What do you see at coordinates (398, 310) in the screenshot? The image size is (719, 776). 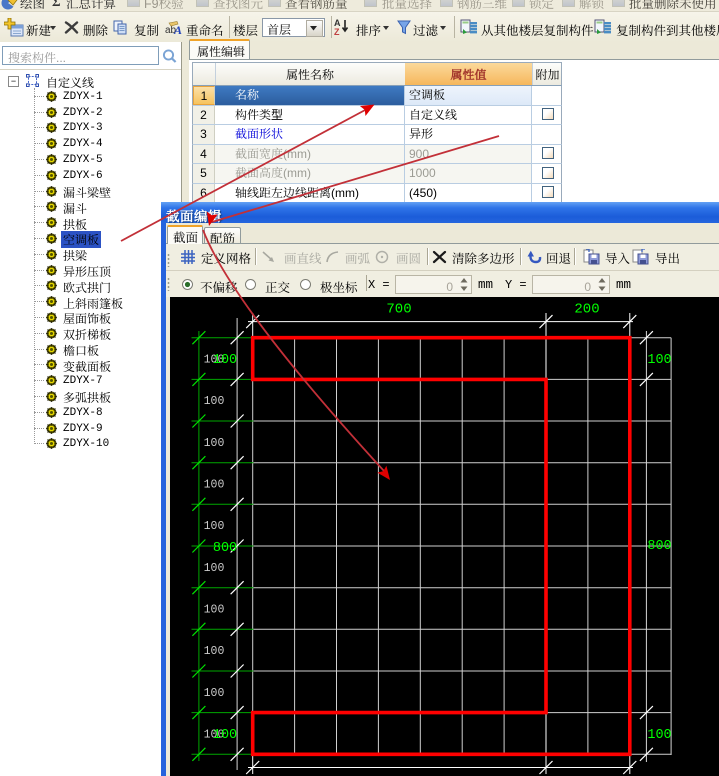 I see `svg-text: 700` at bounding box center [398, 310].